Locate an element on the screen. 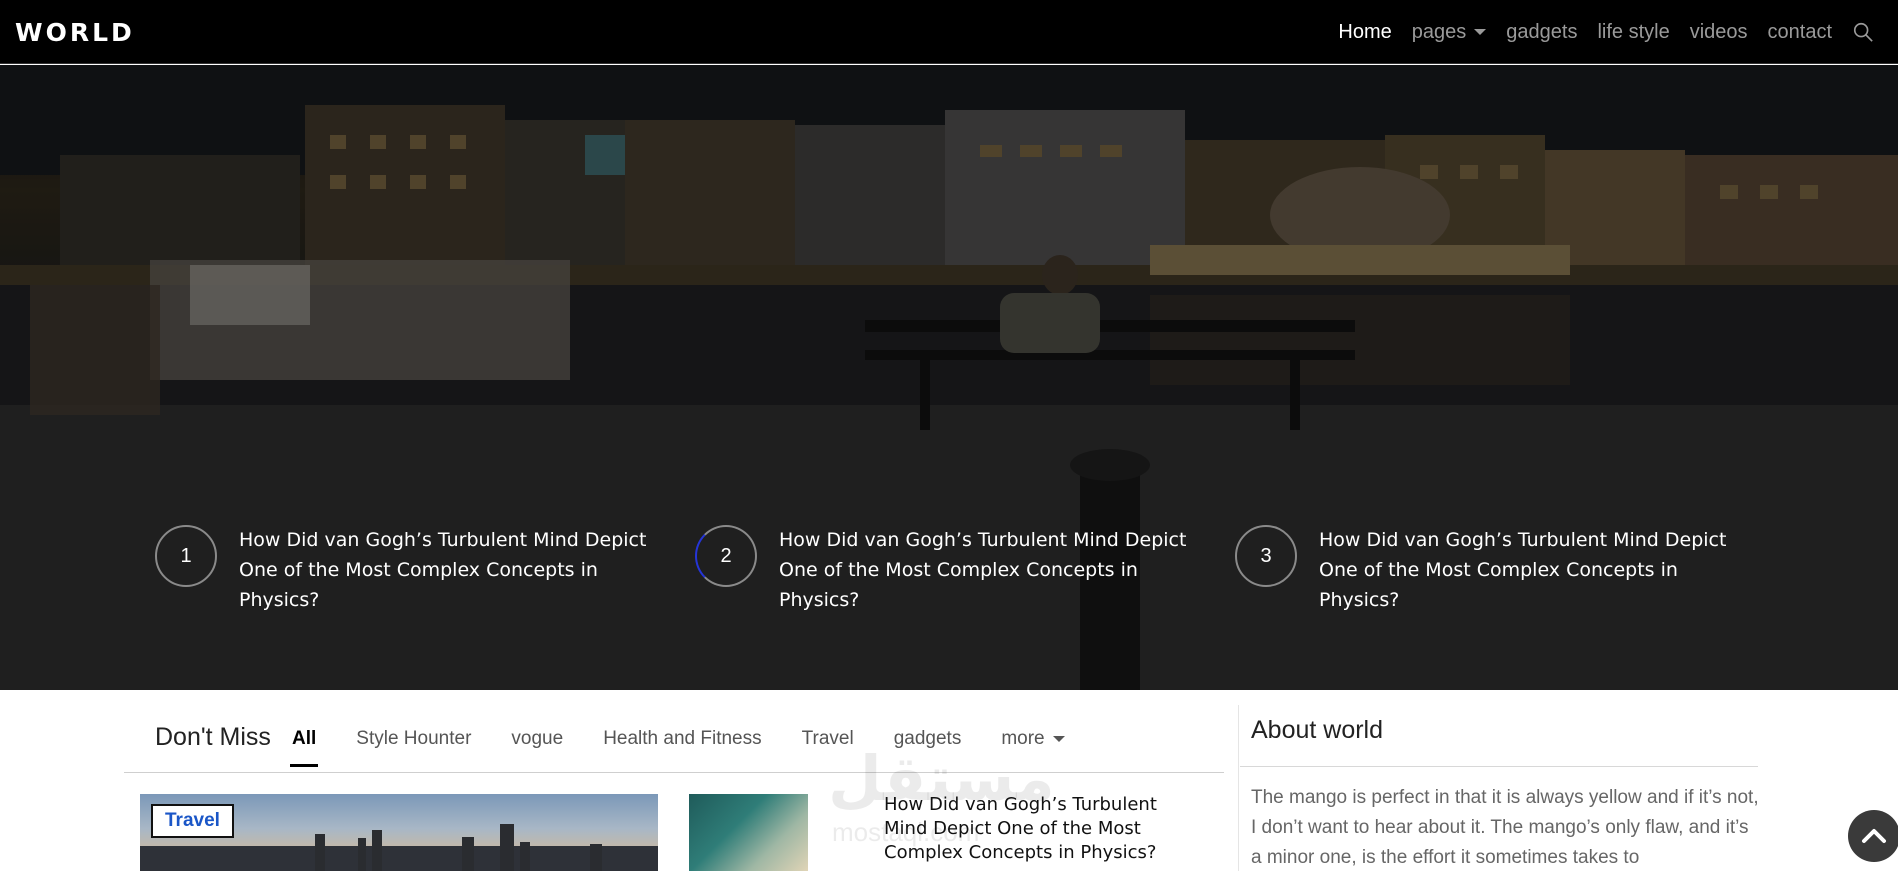 Image resolution: width=1898 pixels, height=871 pixels. about-divider is located at coordinates (1499, 766).